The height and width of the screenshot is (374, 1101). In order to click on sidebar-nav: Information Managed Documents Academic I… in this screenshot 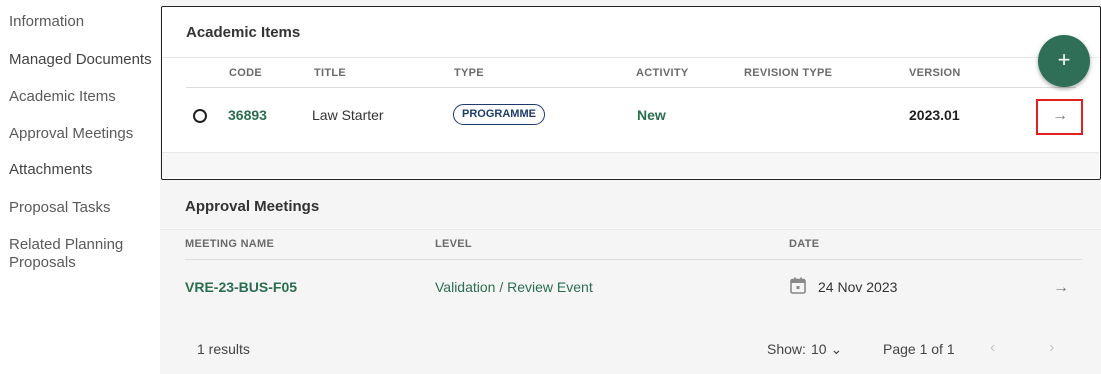, I will do `click(80, 187)`.